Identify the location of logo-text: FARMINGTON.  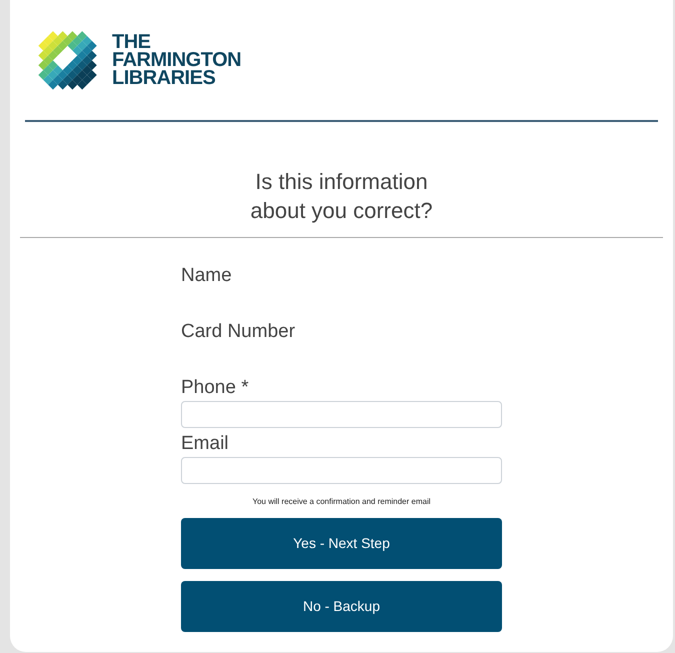
(177, 59).